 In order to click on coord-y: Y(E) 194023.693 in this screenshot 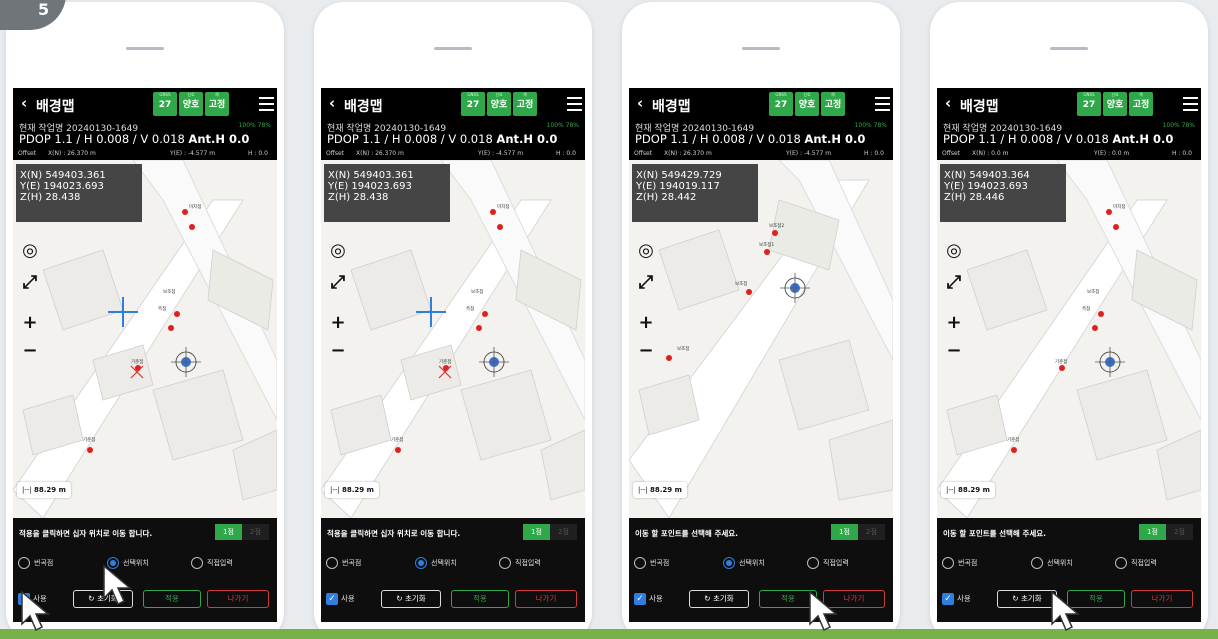, I will do `click(370, 186)`.